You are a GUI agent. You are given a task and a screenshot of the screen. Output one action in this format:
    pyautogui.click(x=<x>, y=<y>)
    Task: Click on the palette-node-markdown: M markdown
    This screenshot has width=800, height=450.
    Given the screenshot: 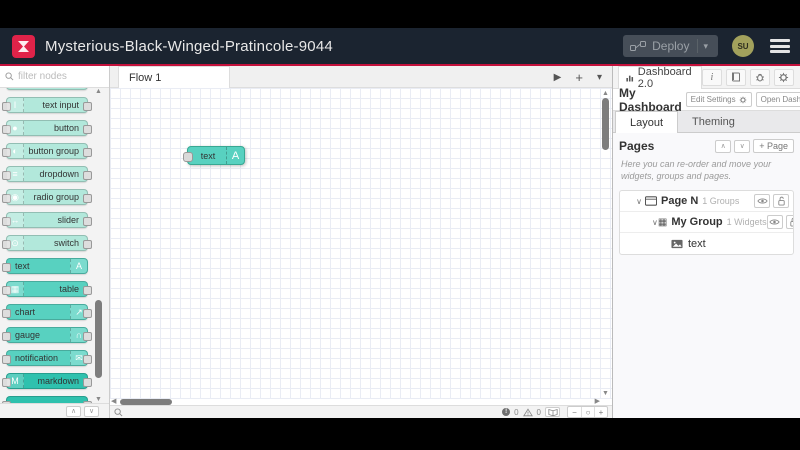 What is the action you would take?
    pyautogui.click(x=47, y=381)
    